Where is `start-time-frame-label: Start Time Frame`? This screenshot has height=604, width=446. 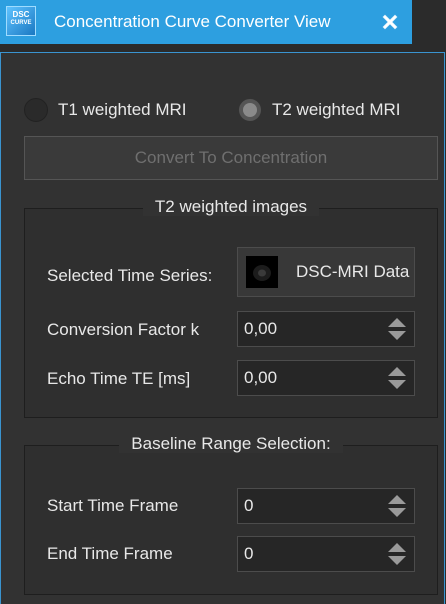 start-time-frame-label: Start Time Frame is located at coordinates (113, 505).